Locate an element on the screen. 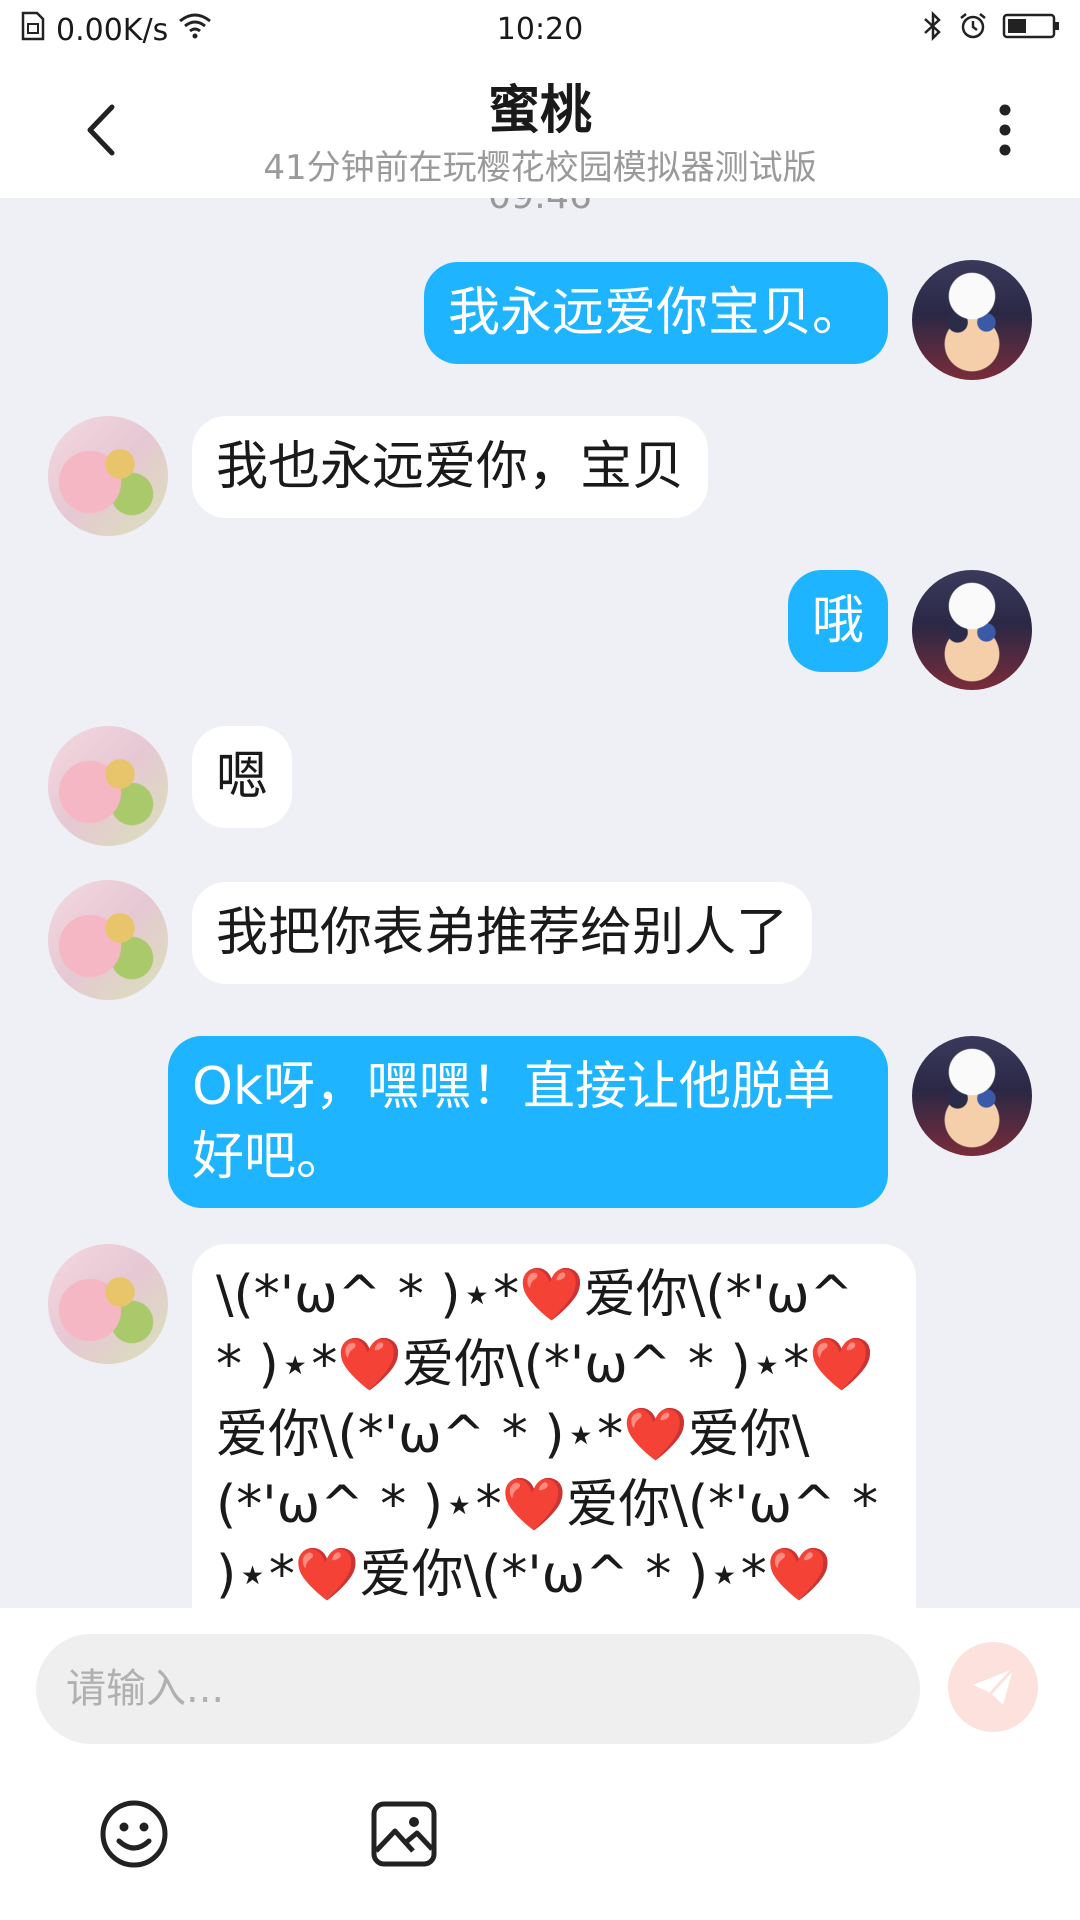  message-bubble-received: 我也永远爱你，宝贝 is located at coordinates (450, 467).